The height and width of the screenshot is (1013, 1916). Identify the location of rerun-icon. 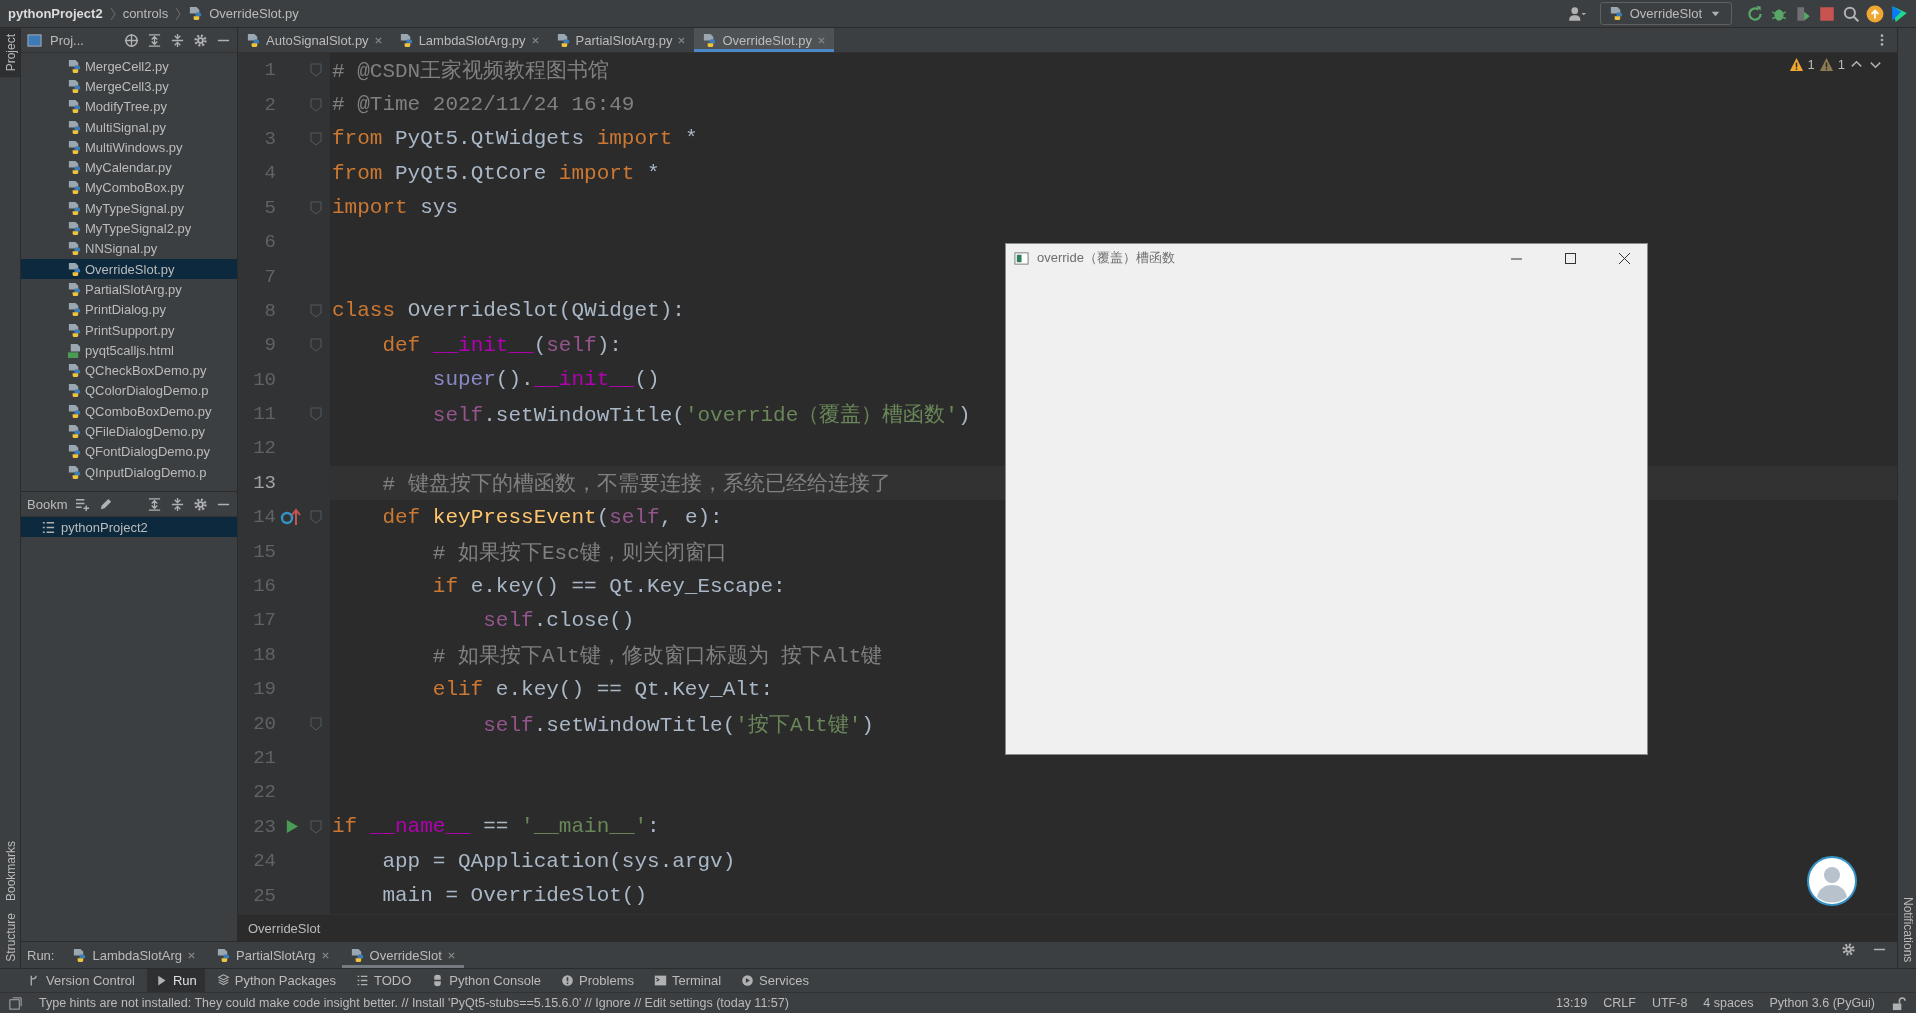
(1755, 13).